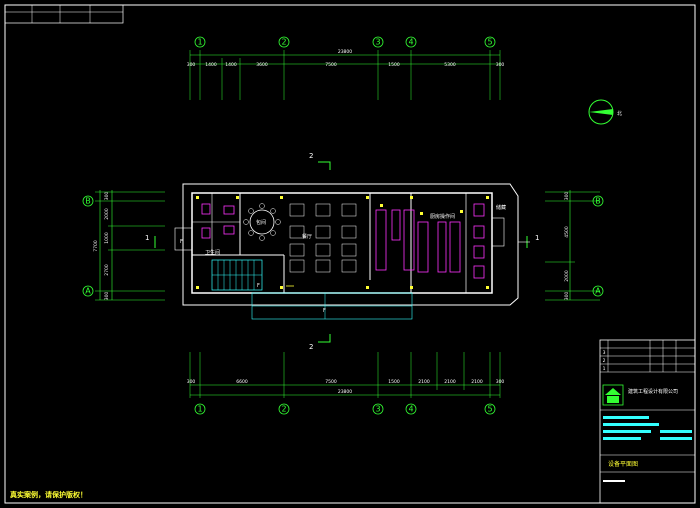  I want to click on left-total-dim: 7700, so click(96, 246).